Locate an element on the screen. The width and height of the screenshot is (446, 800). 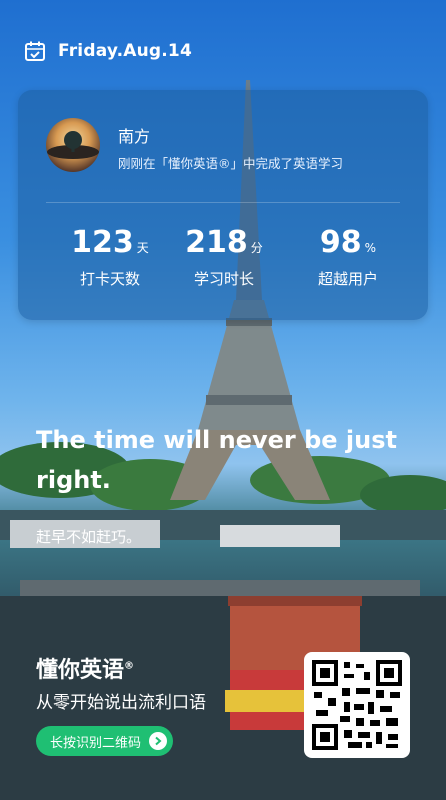
brand-mark: ® is located at coordinates (129, 666).